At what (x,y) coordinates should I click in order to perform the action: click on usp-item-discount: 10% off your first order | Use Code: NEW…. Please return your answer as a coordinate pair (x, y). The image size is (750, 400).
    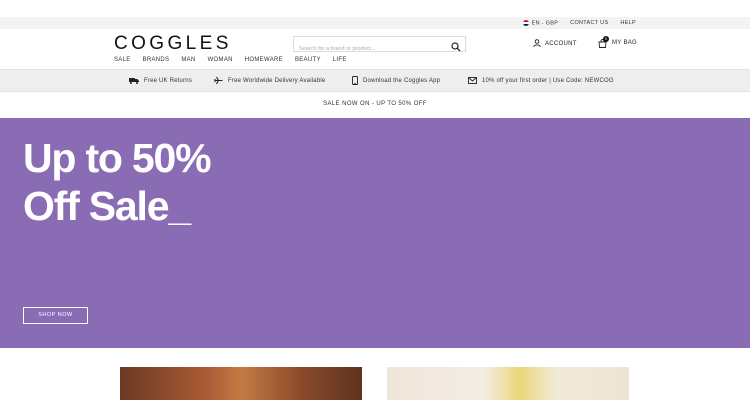
    Looking at the image, I should click on (541, 81).